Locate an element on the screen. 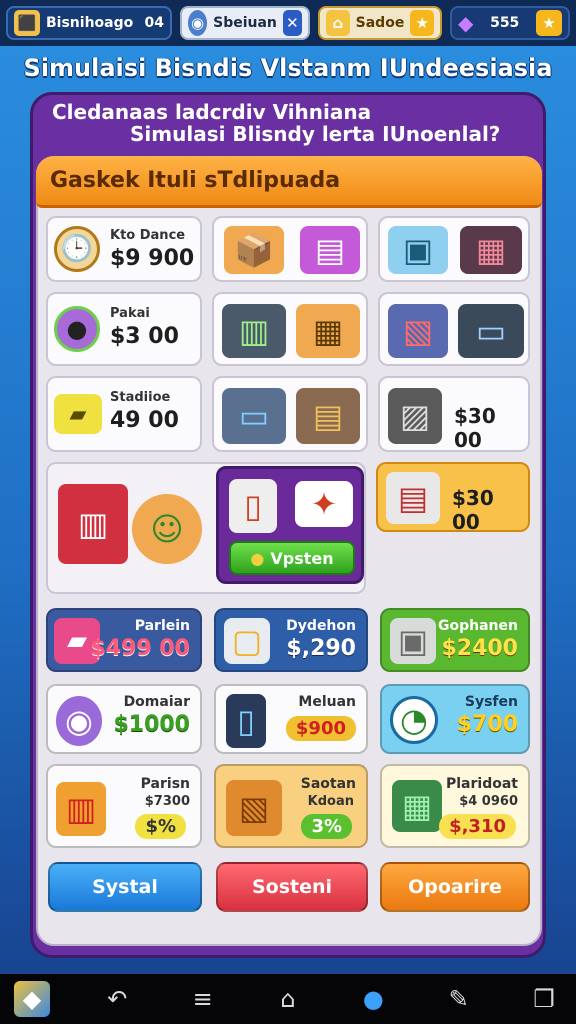 Image resolution: width=576 pixels, height=1024 pixels. item-price: $30 00 is located at coordinates (473, 509).